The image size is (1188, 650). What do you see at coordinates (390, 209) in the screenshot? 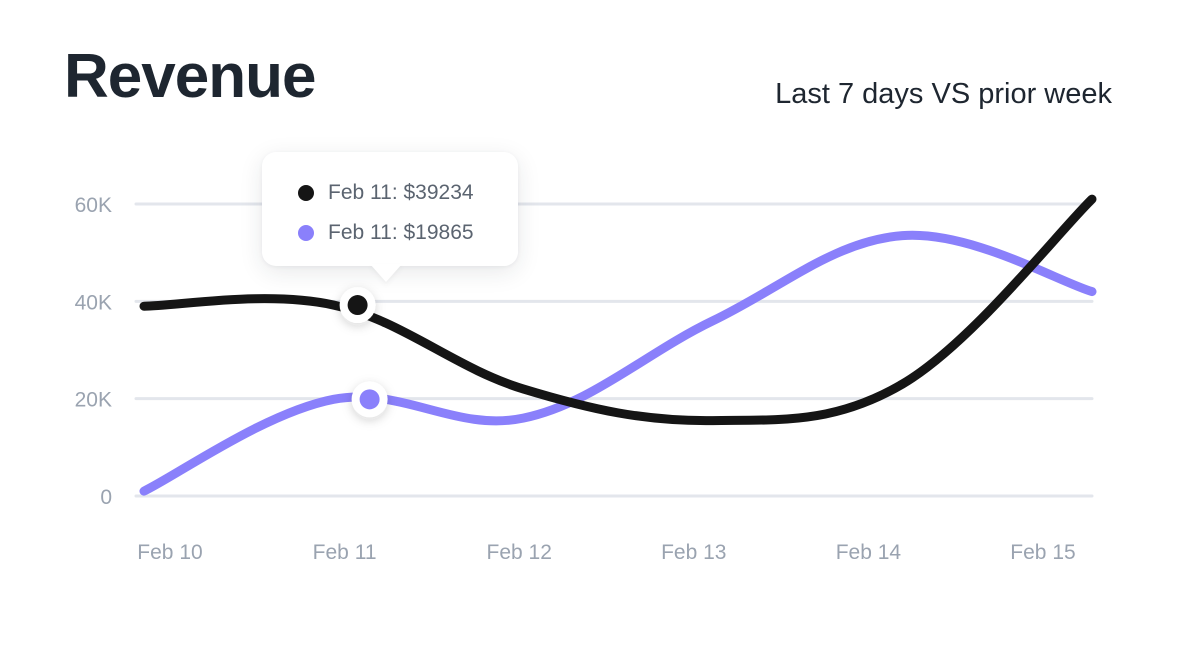
I see `data-tooltip: Feb 11: $39234 Feb 11: $19865` at bounding box center [390, 209].